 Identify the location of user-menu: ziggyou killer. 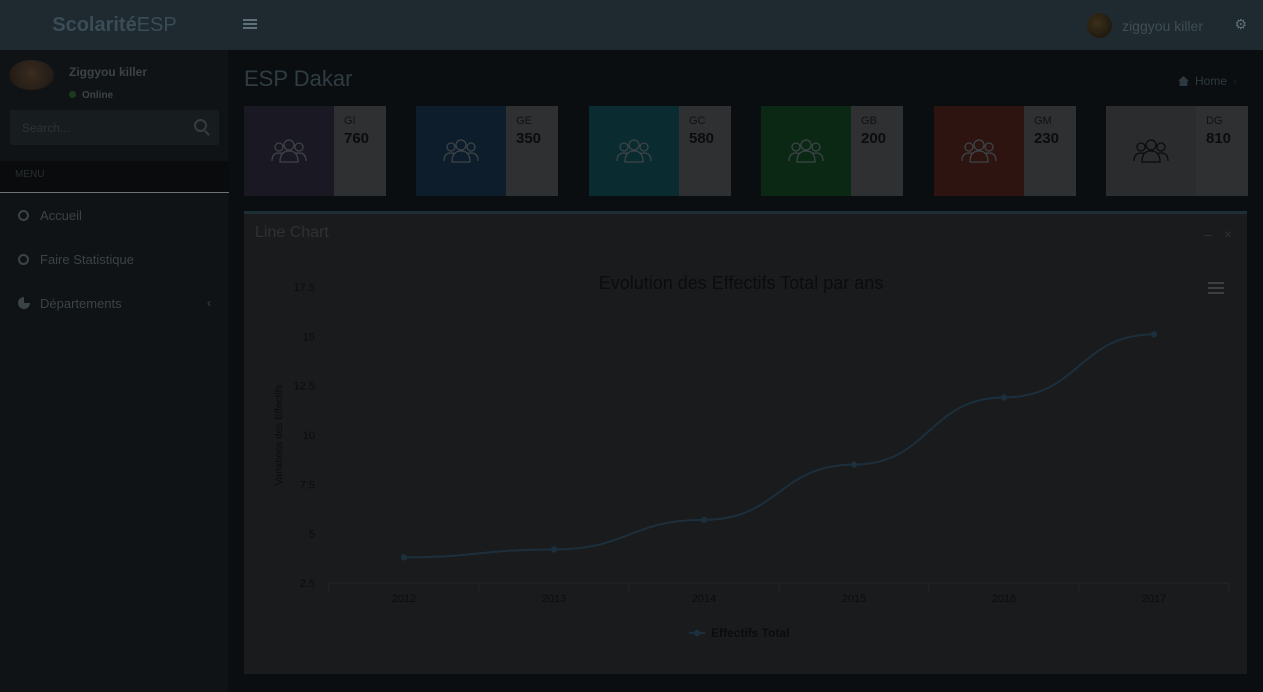
(1145, 25).